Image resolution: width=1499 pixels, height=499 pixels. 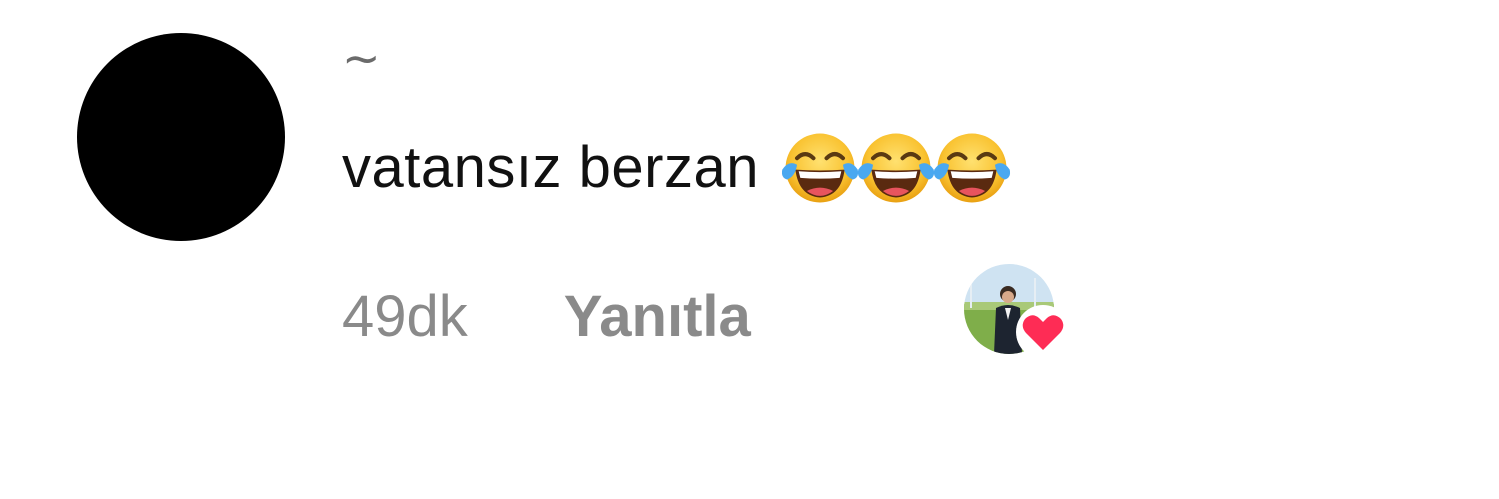 I want to click on heart-icon, so click(x=1043, y=332).